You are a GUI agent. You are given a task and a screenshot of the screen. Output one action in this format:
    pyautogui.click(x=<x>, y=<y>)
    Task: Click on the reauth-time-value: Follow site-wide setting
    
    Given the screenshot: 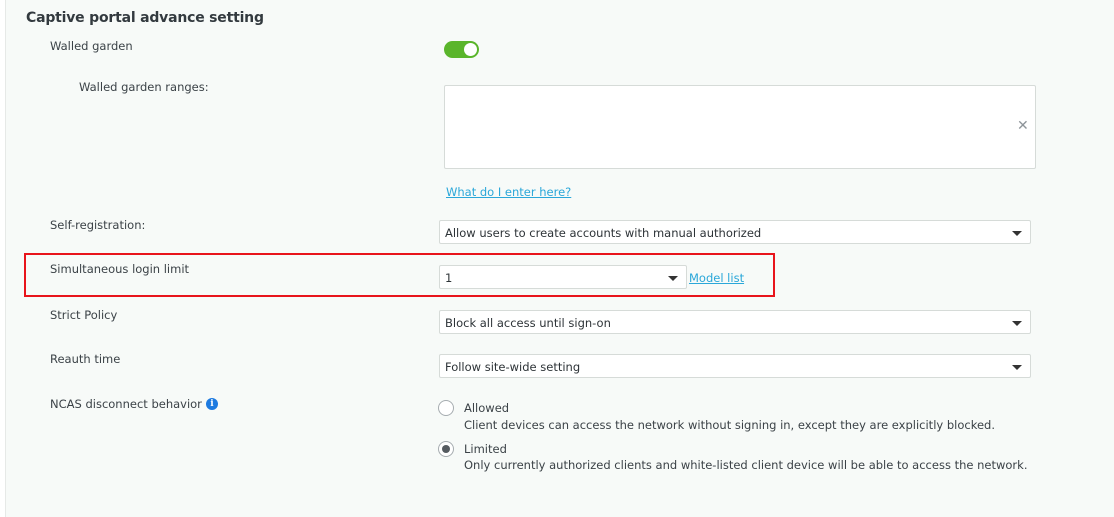 What is the action you would take?
    pyautogui.click(x=513, y=367)
    